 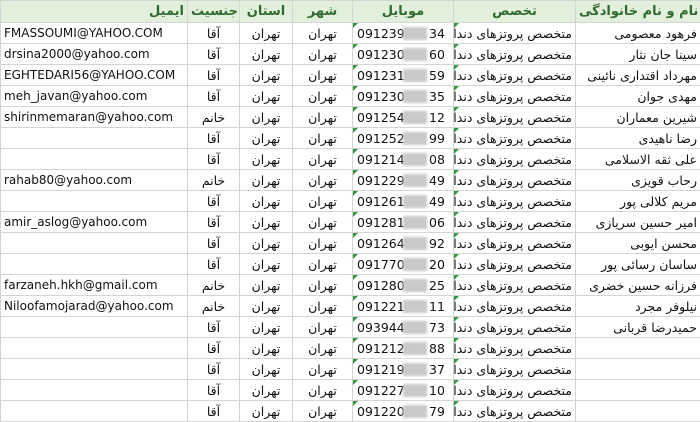 I want to click on cell-name: امیر حسین سریازی, so click(x=638, y=222).